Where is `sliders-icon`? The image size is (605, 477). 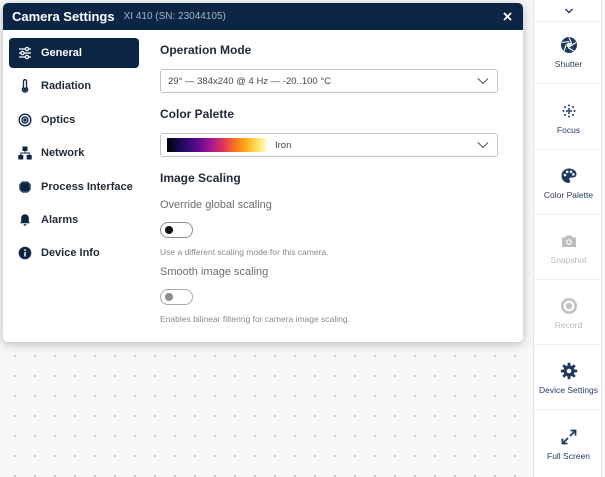 sliders-icon is located at coordinates (25, 53).